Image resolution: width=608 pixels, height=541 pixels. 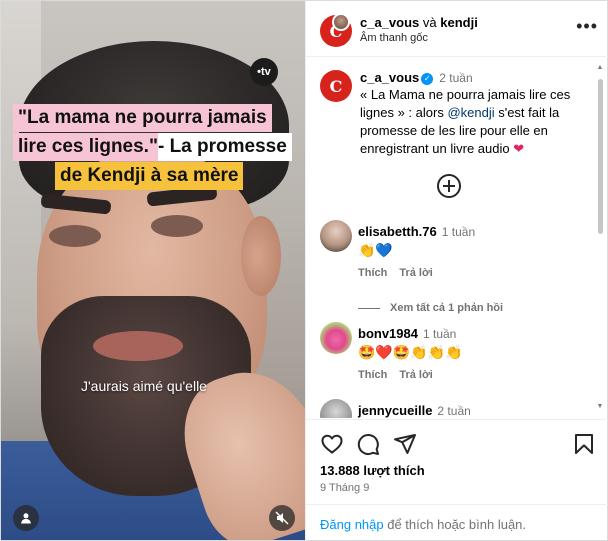 What do you see at coordinates (397, 231) in the screenshot?
I see `commenter-username: elisabetth.76` at bounding box center [397, 231].